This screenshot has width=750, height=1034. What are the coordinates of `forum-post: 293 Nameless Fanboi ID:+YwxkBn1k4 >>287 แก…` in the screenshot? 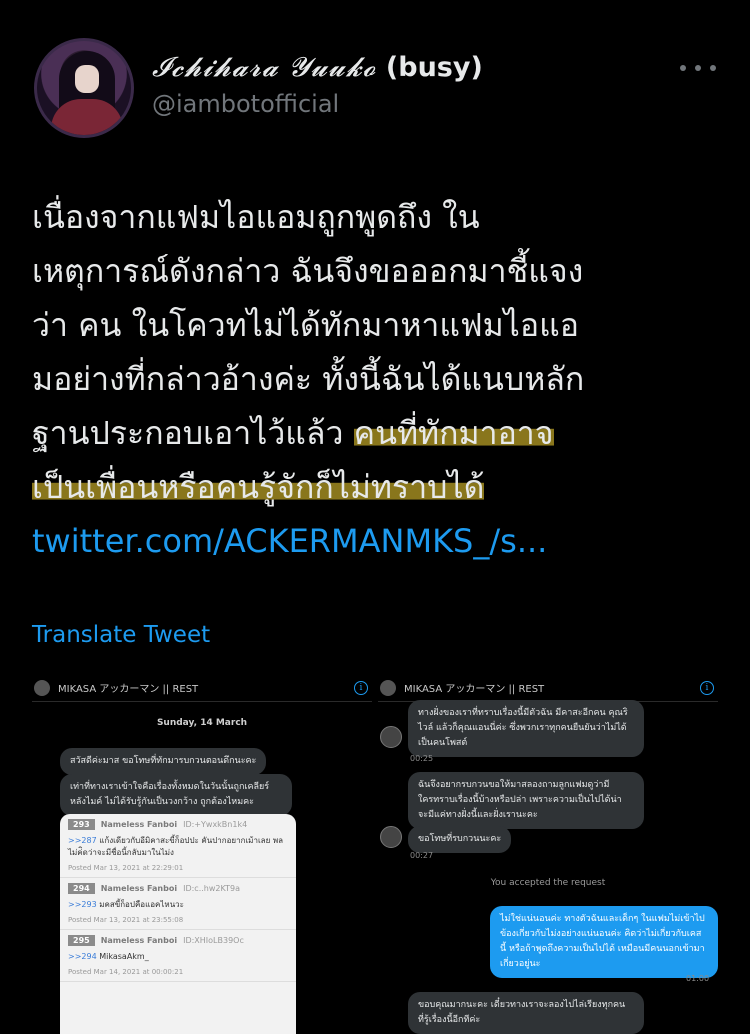 It's located at (178, 846).